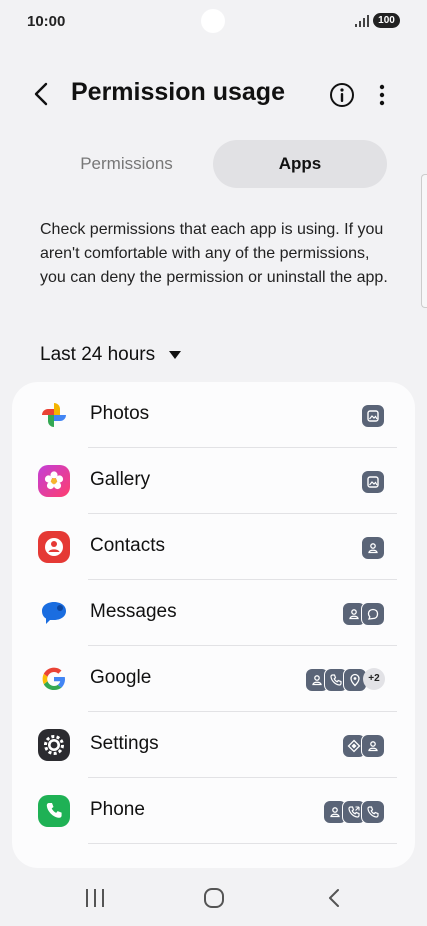  What do you see at coordinates (175, 355) in the screenshot?
I see `caret-down-icon` at bounding box center [175, 355].